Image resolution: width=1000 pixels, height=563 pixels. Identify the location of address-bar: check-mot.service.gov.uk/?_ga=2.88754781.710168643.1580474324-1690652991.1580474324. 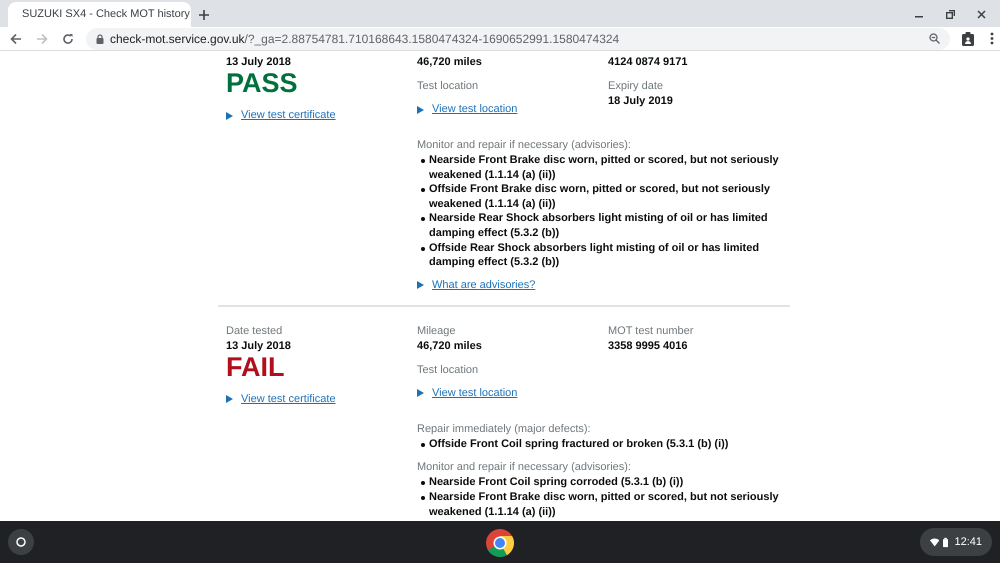
(518, 39).